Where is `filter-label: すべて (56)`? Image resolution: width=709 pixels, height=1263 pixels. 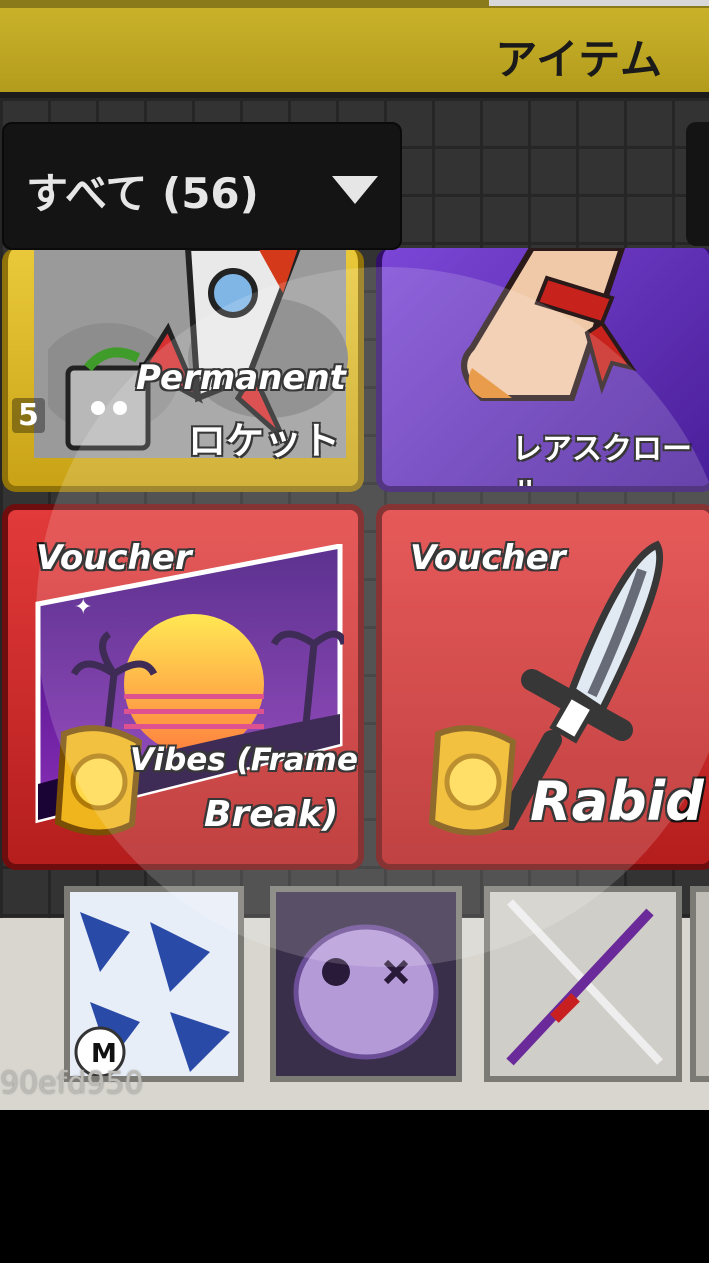
filter-label: すべて (56) is located at coordinates (142, 193).